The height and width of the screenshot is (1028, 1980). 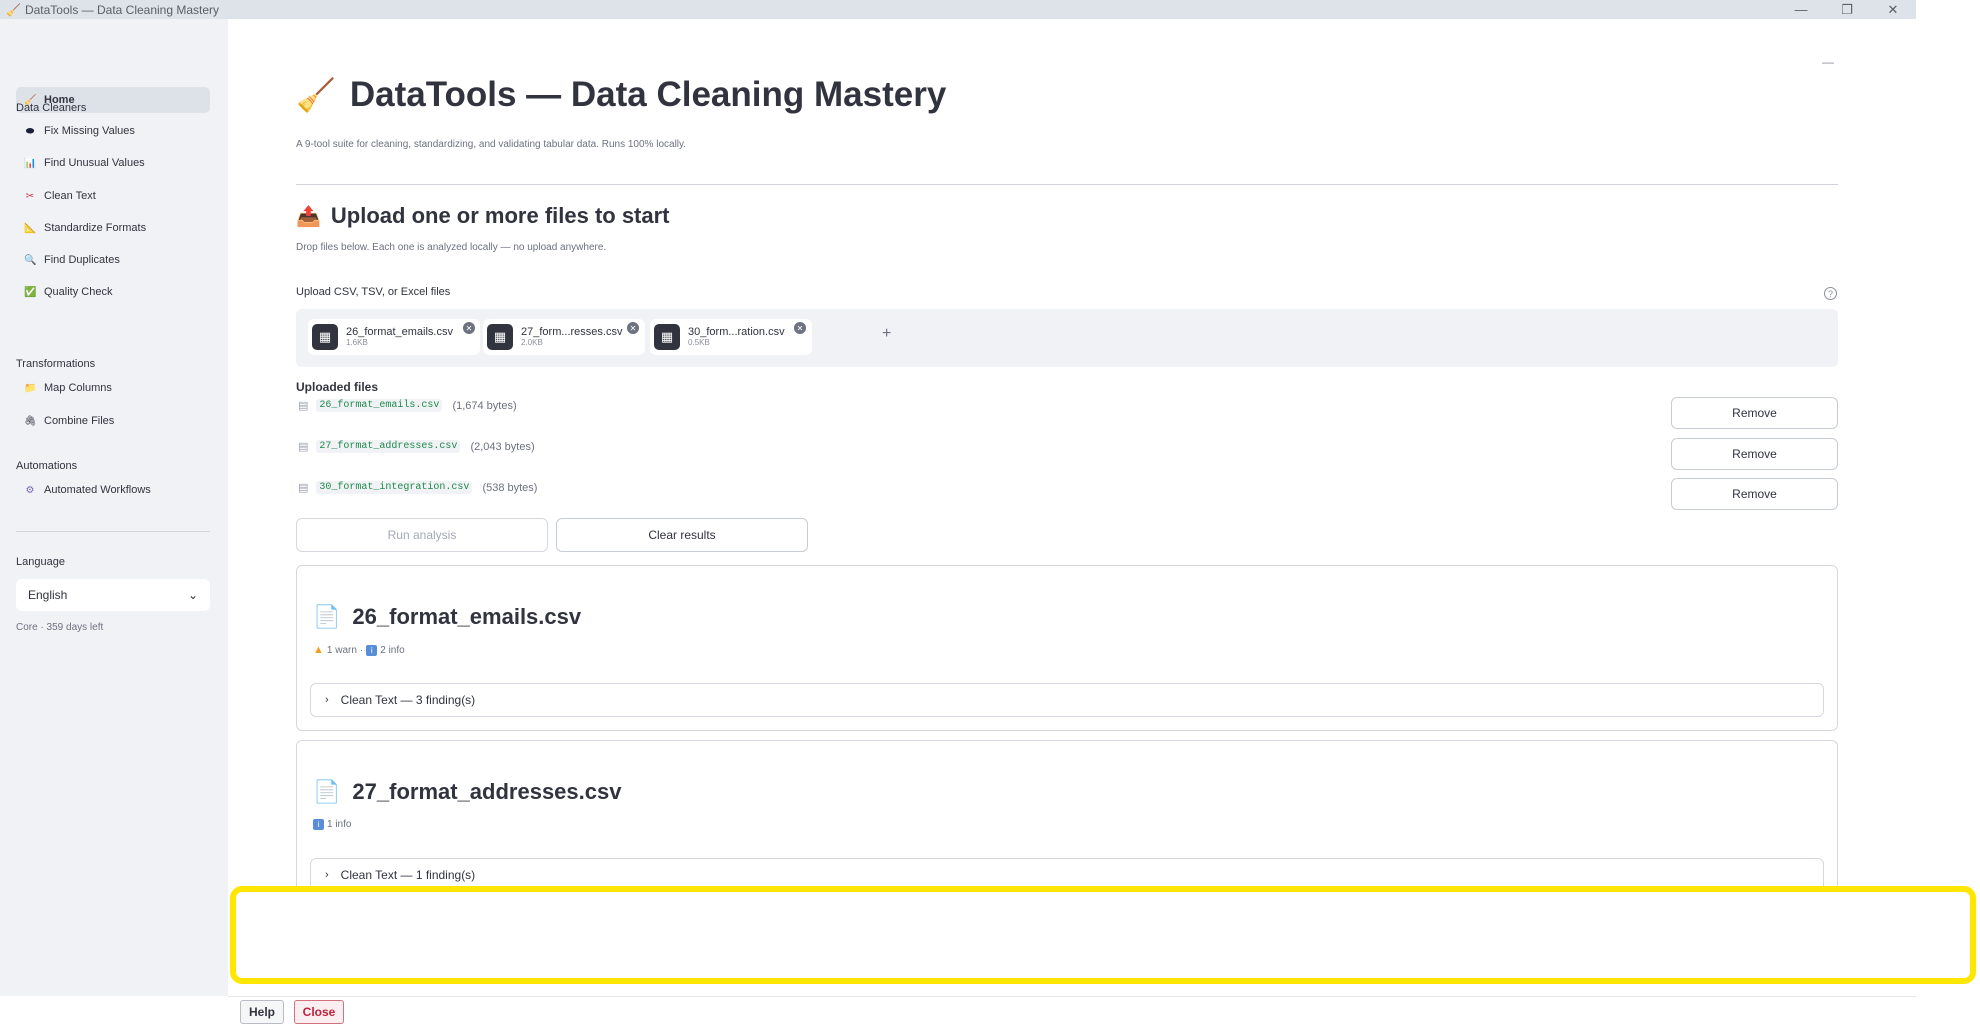 What do you see at coordinates (48, 595) in the screenshot?
I see `language-value: English` at bounding box center [48, 595].